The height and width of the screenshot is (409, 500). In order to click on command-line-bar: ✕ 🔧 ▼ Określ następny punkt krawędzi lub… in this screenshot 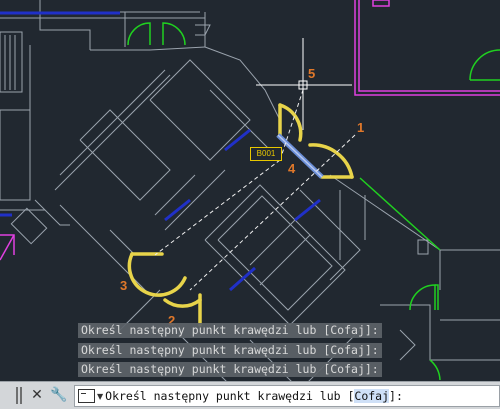, I will do `click(250, 395)`.